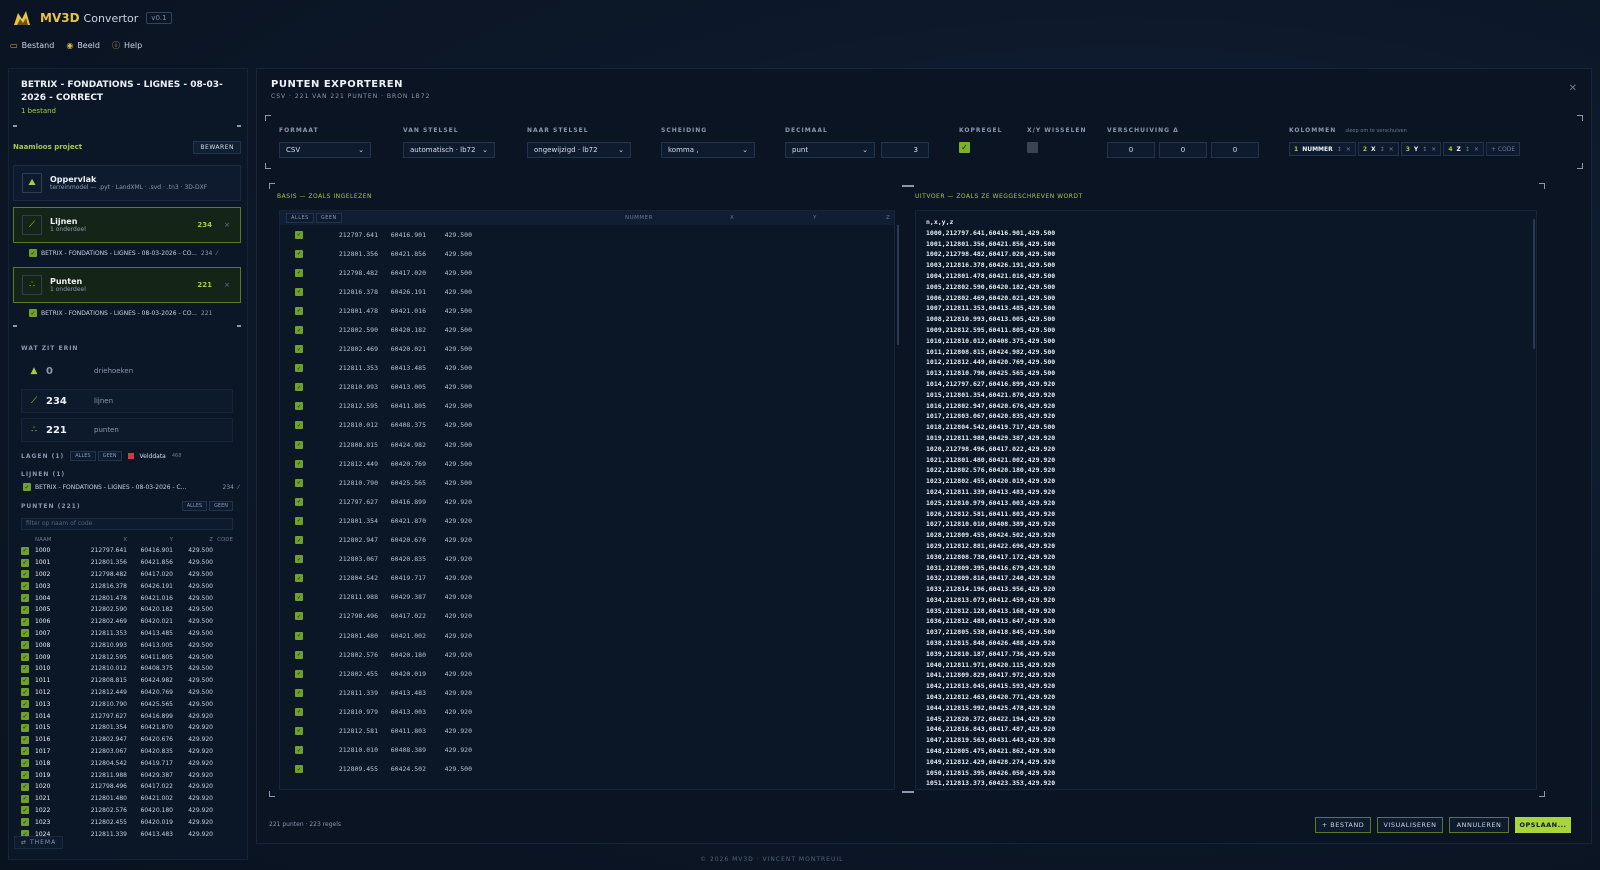  I want to click on table-row: ✓ 212811.339 60413.483 429.920, so click(587, 692).